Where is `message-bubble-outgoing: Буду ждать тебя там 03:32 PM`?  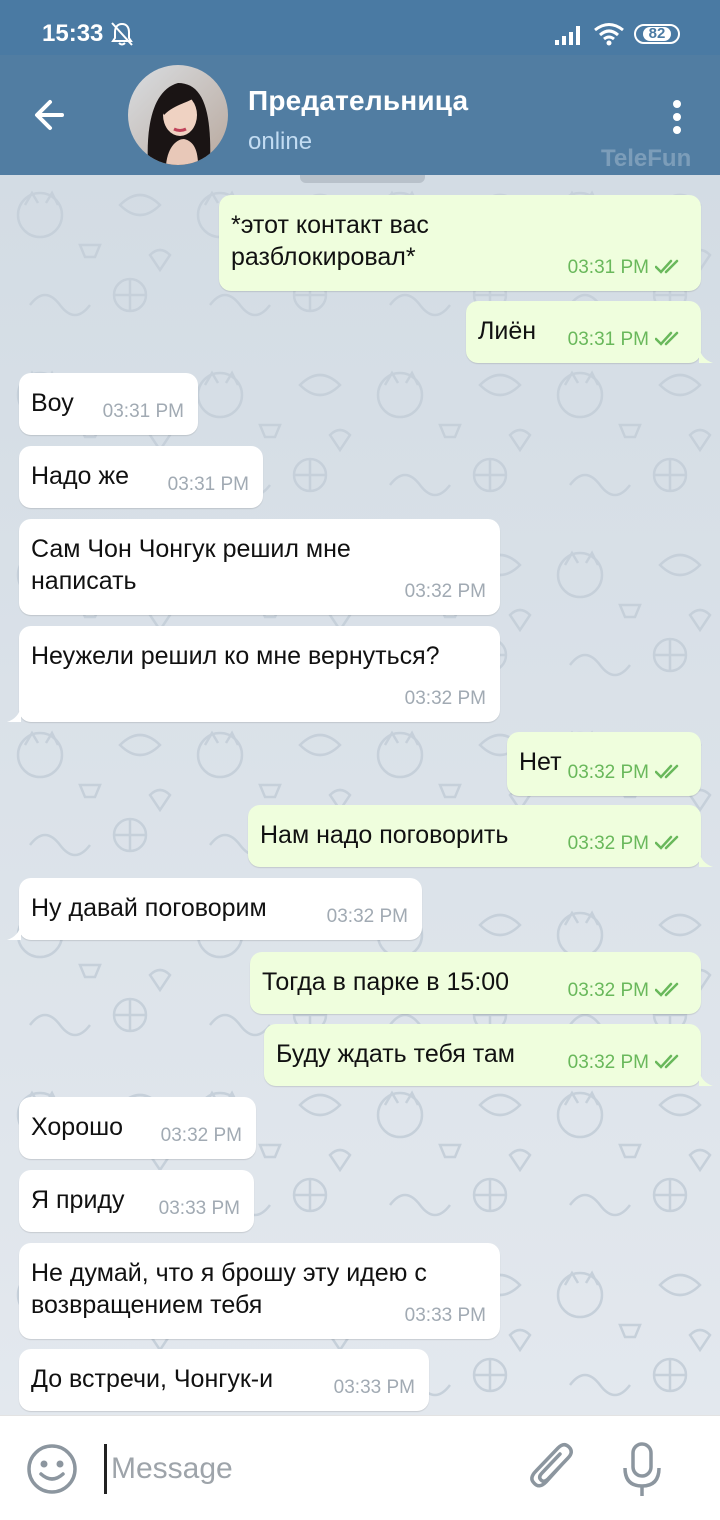 message-bubble-outgoing: Буду ждать тебя там 03:32 PM is located at coordinates (488, 1055).